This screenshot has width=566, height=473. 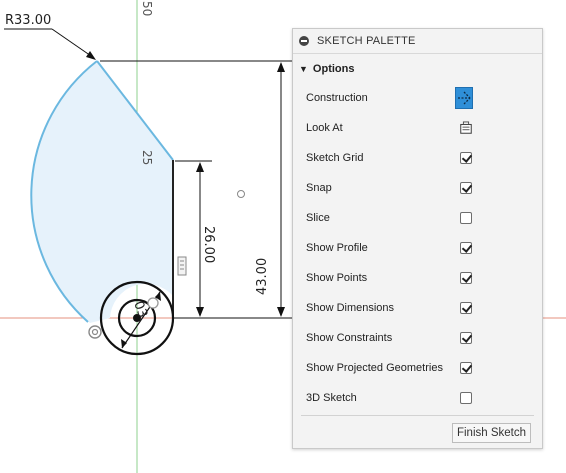 I want to click on show-projected-geometries-checkbox, so click(x=466, y=368).